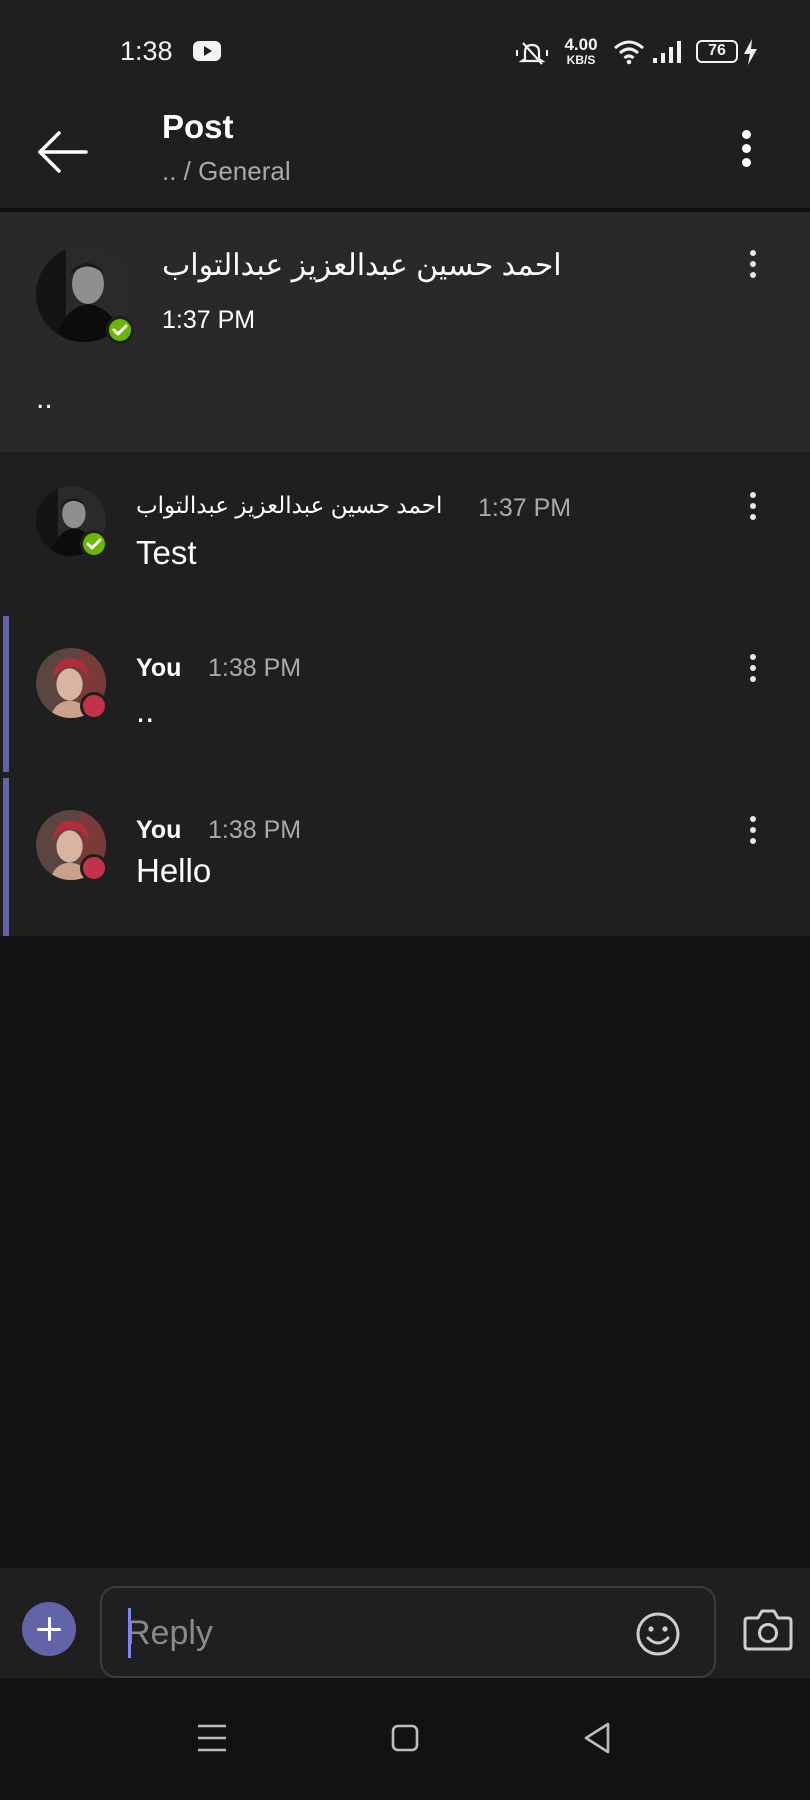 Image resolution: width=810 pixels, height=1800 pixels. Describe the element at coordinates (207, 51) in the screenshot. I see `youtube-icon` at that location.